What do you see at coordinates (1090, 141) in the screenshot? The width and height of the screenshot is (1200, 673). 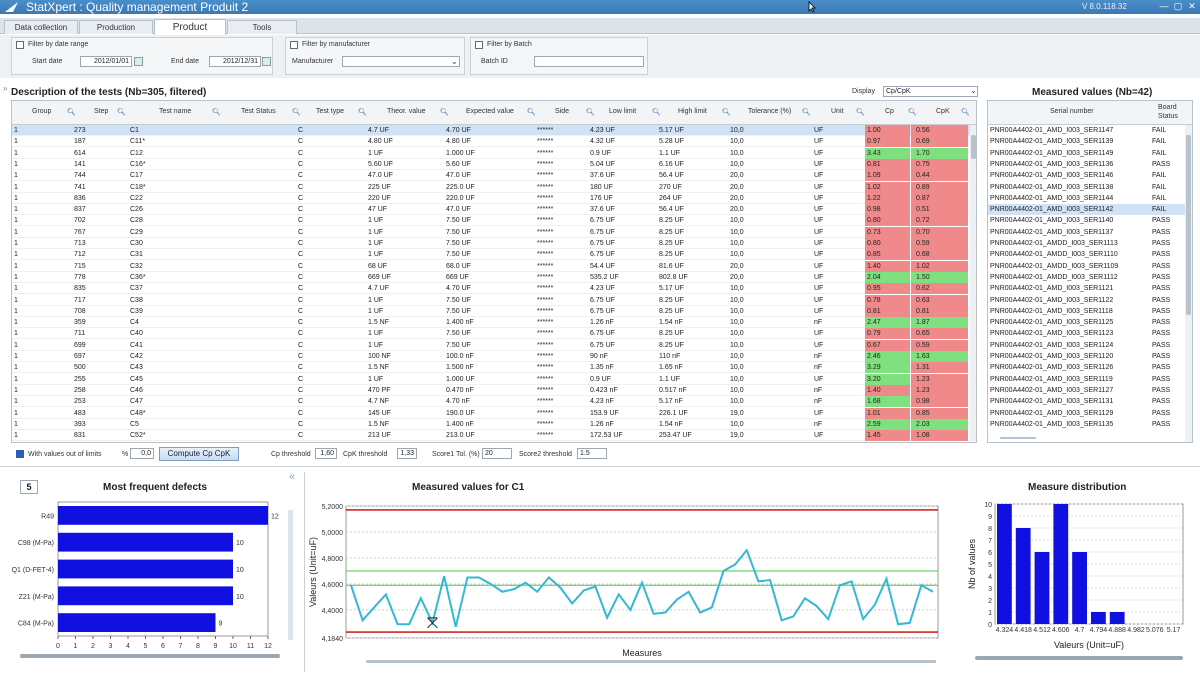 I see `list-item: PNR00A4402-01_AMD_I003_SER1139 FAIL` at bounding box center [1090, 141].